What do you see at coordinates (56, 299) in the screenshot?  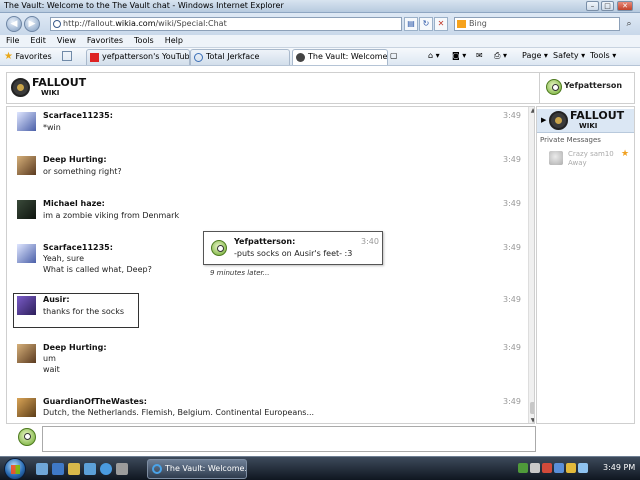 I see `message-user: Ausir:` at bounding box center [56, 299].